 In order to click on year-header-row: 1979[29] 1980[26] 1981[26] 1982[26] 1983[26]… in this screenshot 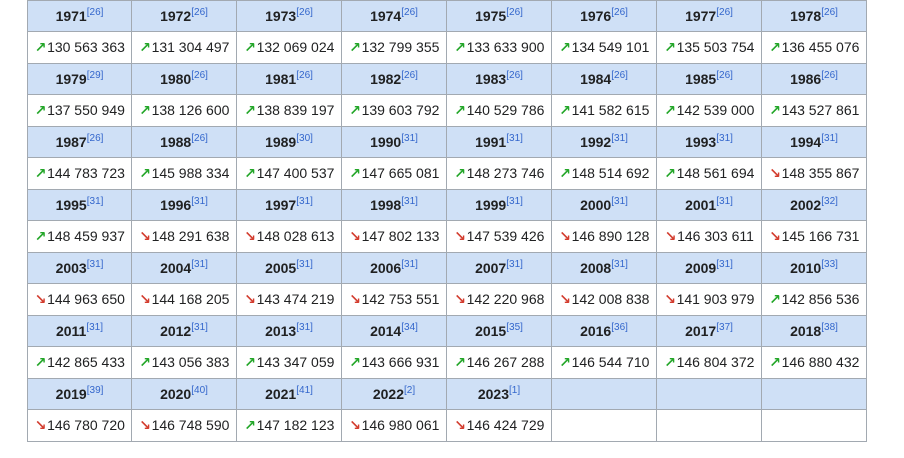, I will do `click(447, 79)`.